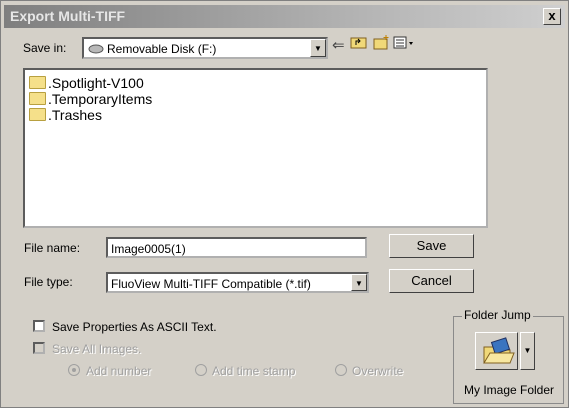 This screenshot has height=408, width=569. I want to click on save-properties-label: Save Properties As ASCII Text., so click(134, 327).